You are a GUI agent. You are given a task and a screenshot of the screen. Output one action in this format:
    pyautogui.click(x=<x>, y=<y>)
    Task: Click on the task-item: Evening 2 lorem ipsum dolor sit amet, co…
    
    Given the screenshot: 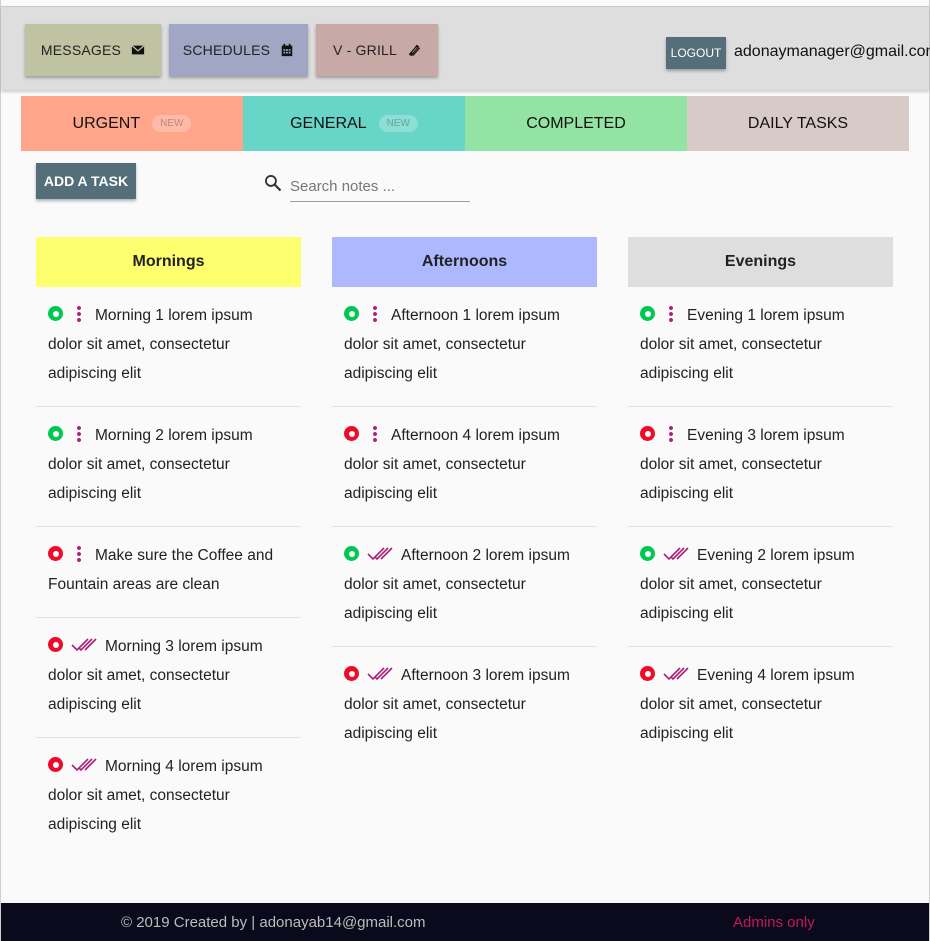 What is the action you would take?
    pyautogui.click(x=760, y=587)
    